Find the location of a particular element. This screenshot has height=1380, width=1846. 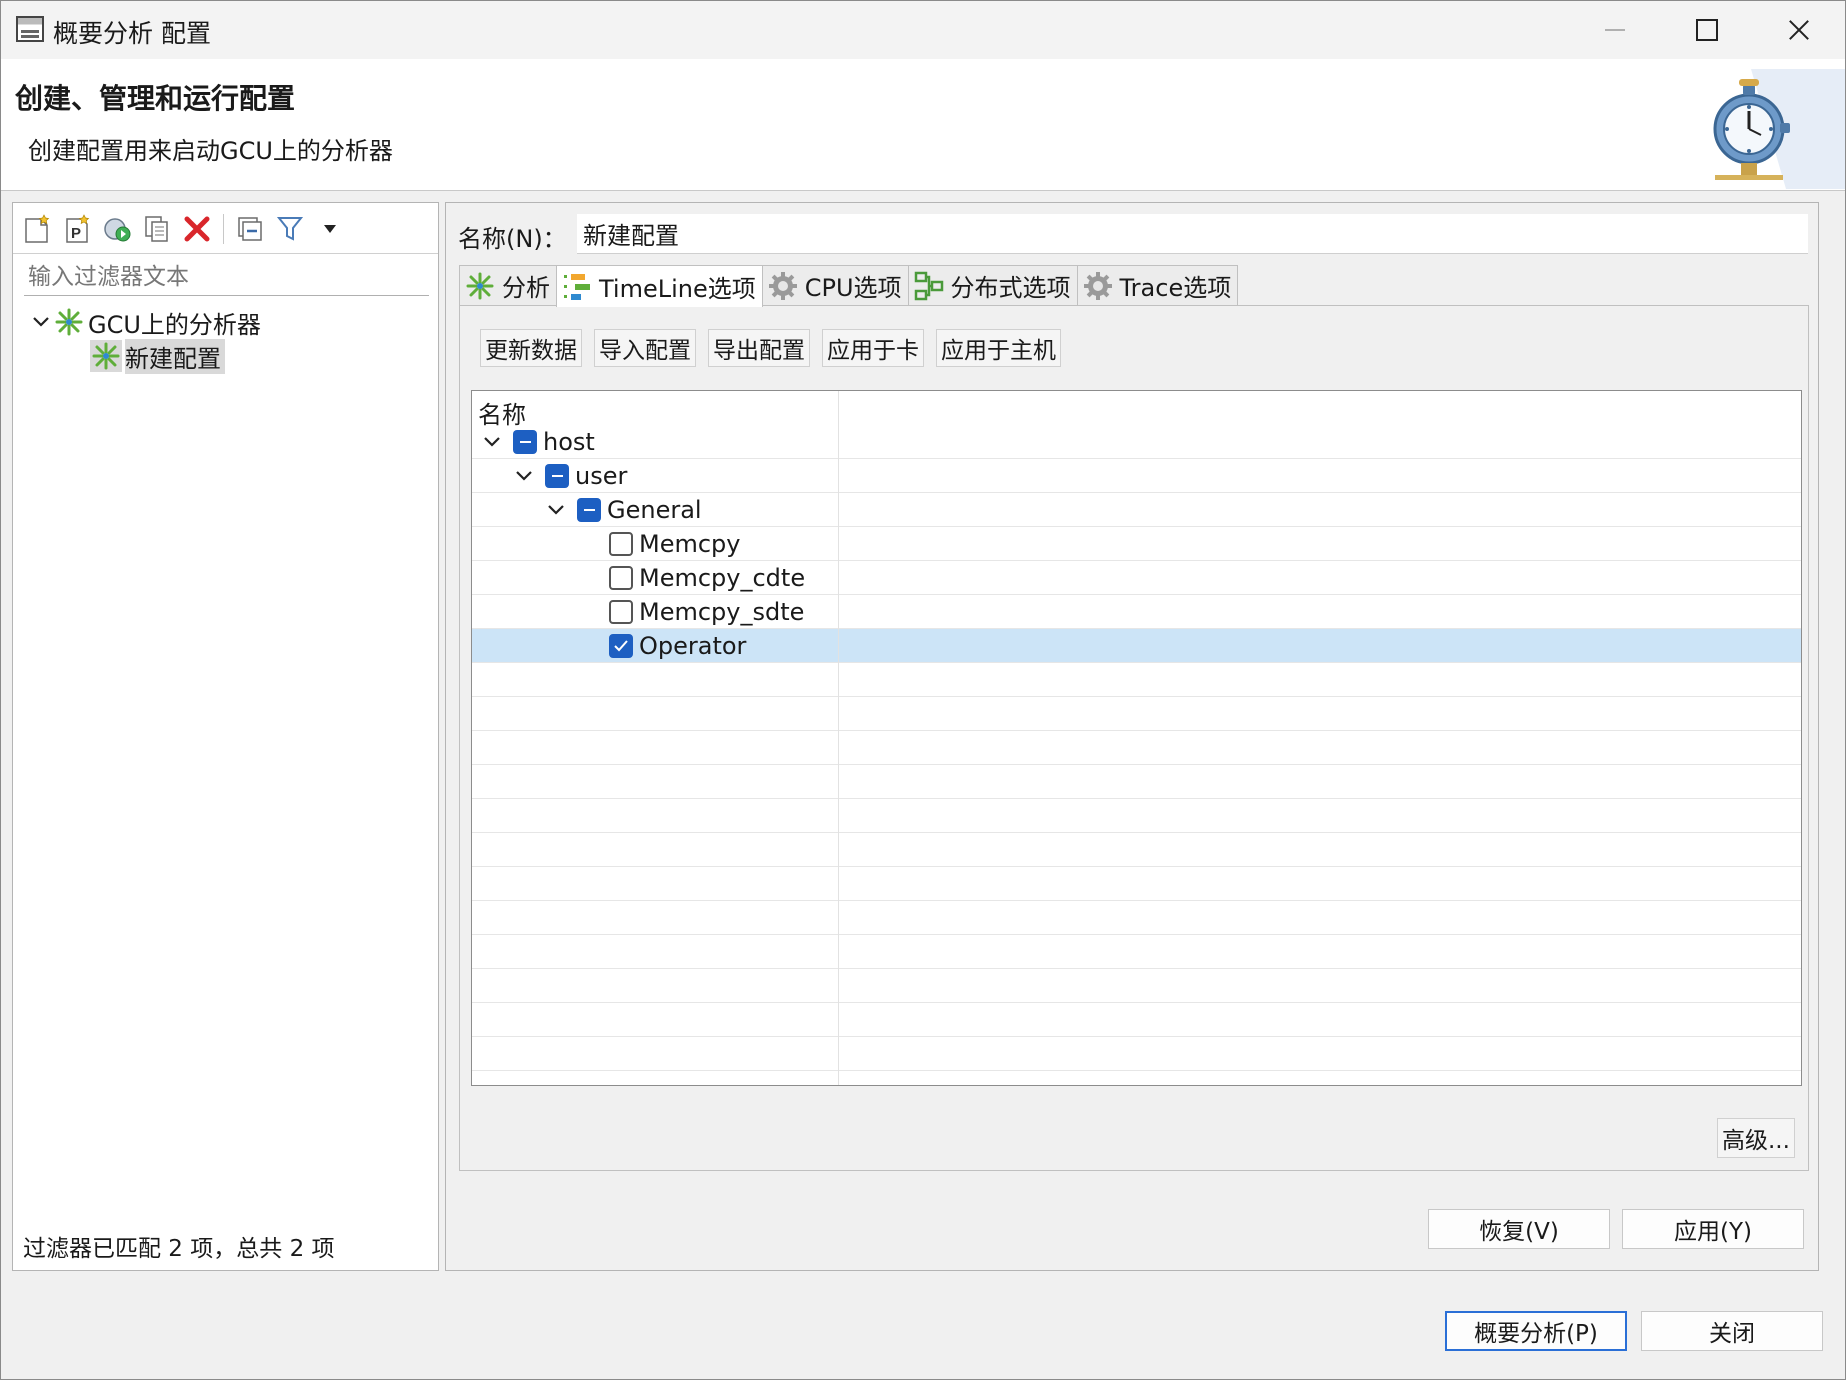

tab-analysis: 分析 is located at coordinates (508, 285).